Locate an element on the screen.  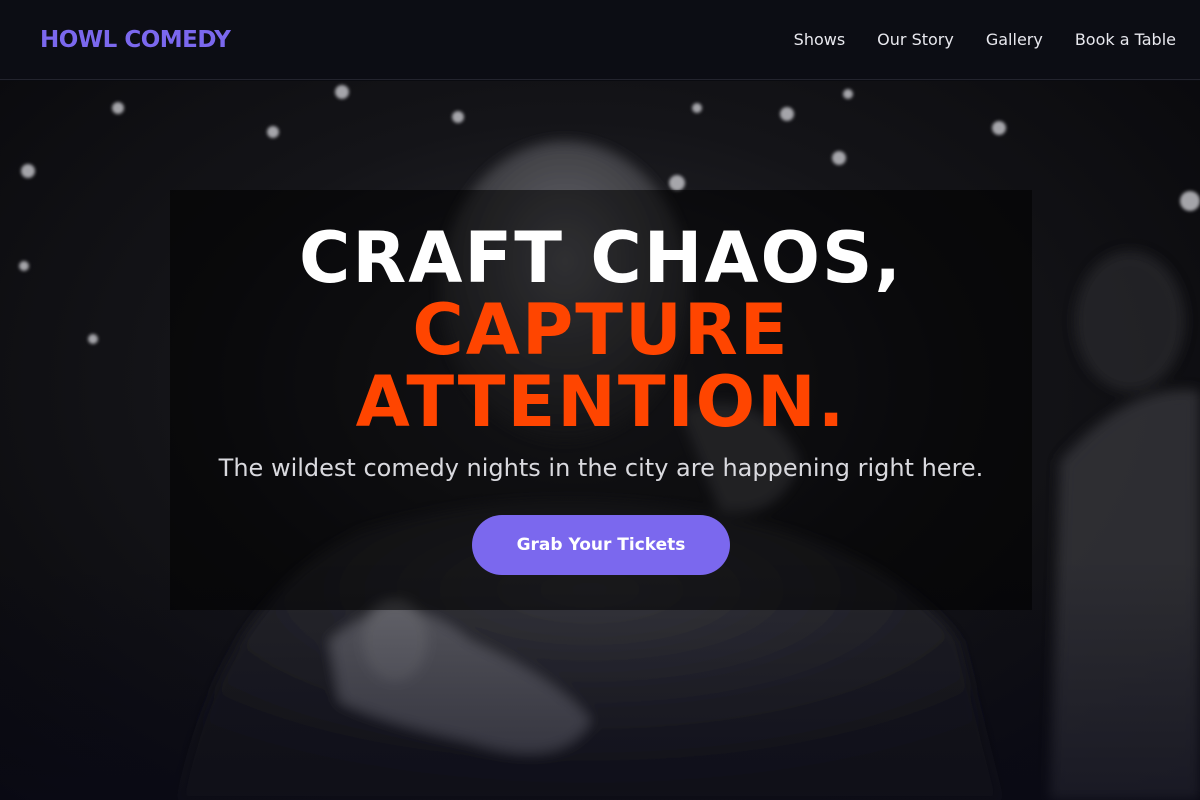
grab-tickets-button: Grab Your Tickets is located at coordinates (601, 545).